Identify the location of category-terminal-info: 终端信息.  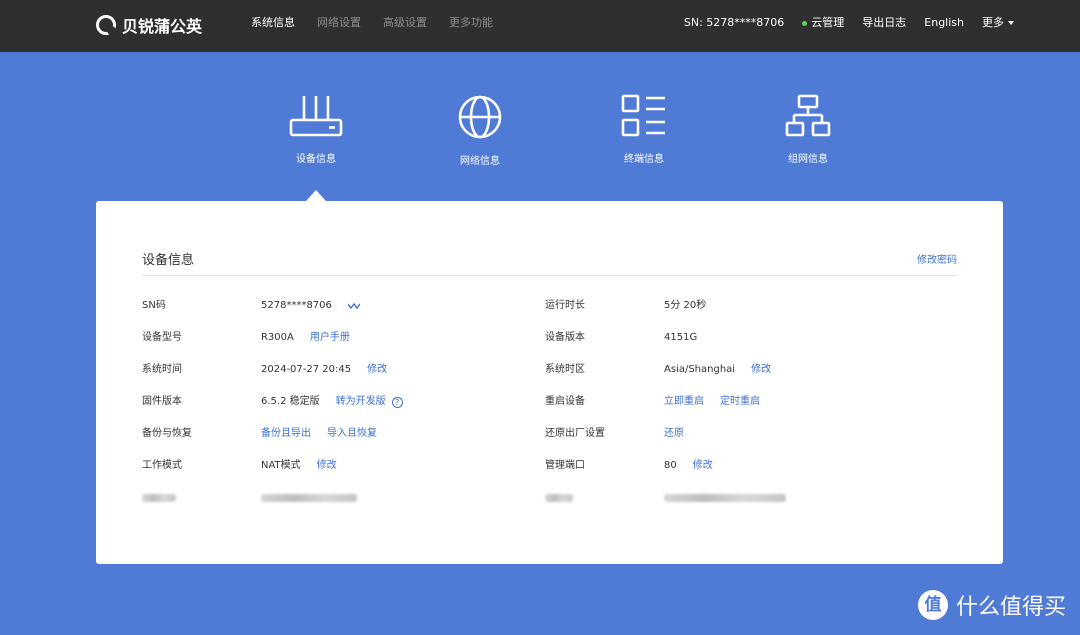
(644, 129).